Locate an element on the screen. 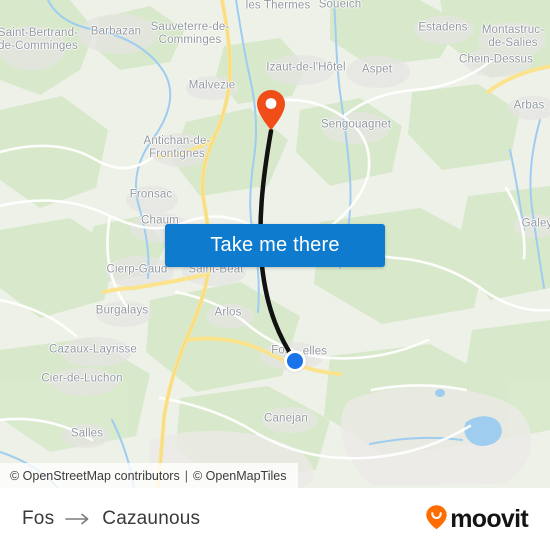 The image size is (550, 550). route-destination-label: Cazaunous is located at coordinates (151, 518).